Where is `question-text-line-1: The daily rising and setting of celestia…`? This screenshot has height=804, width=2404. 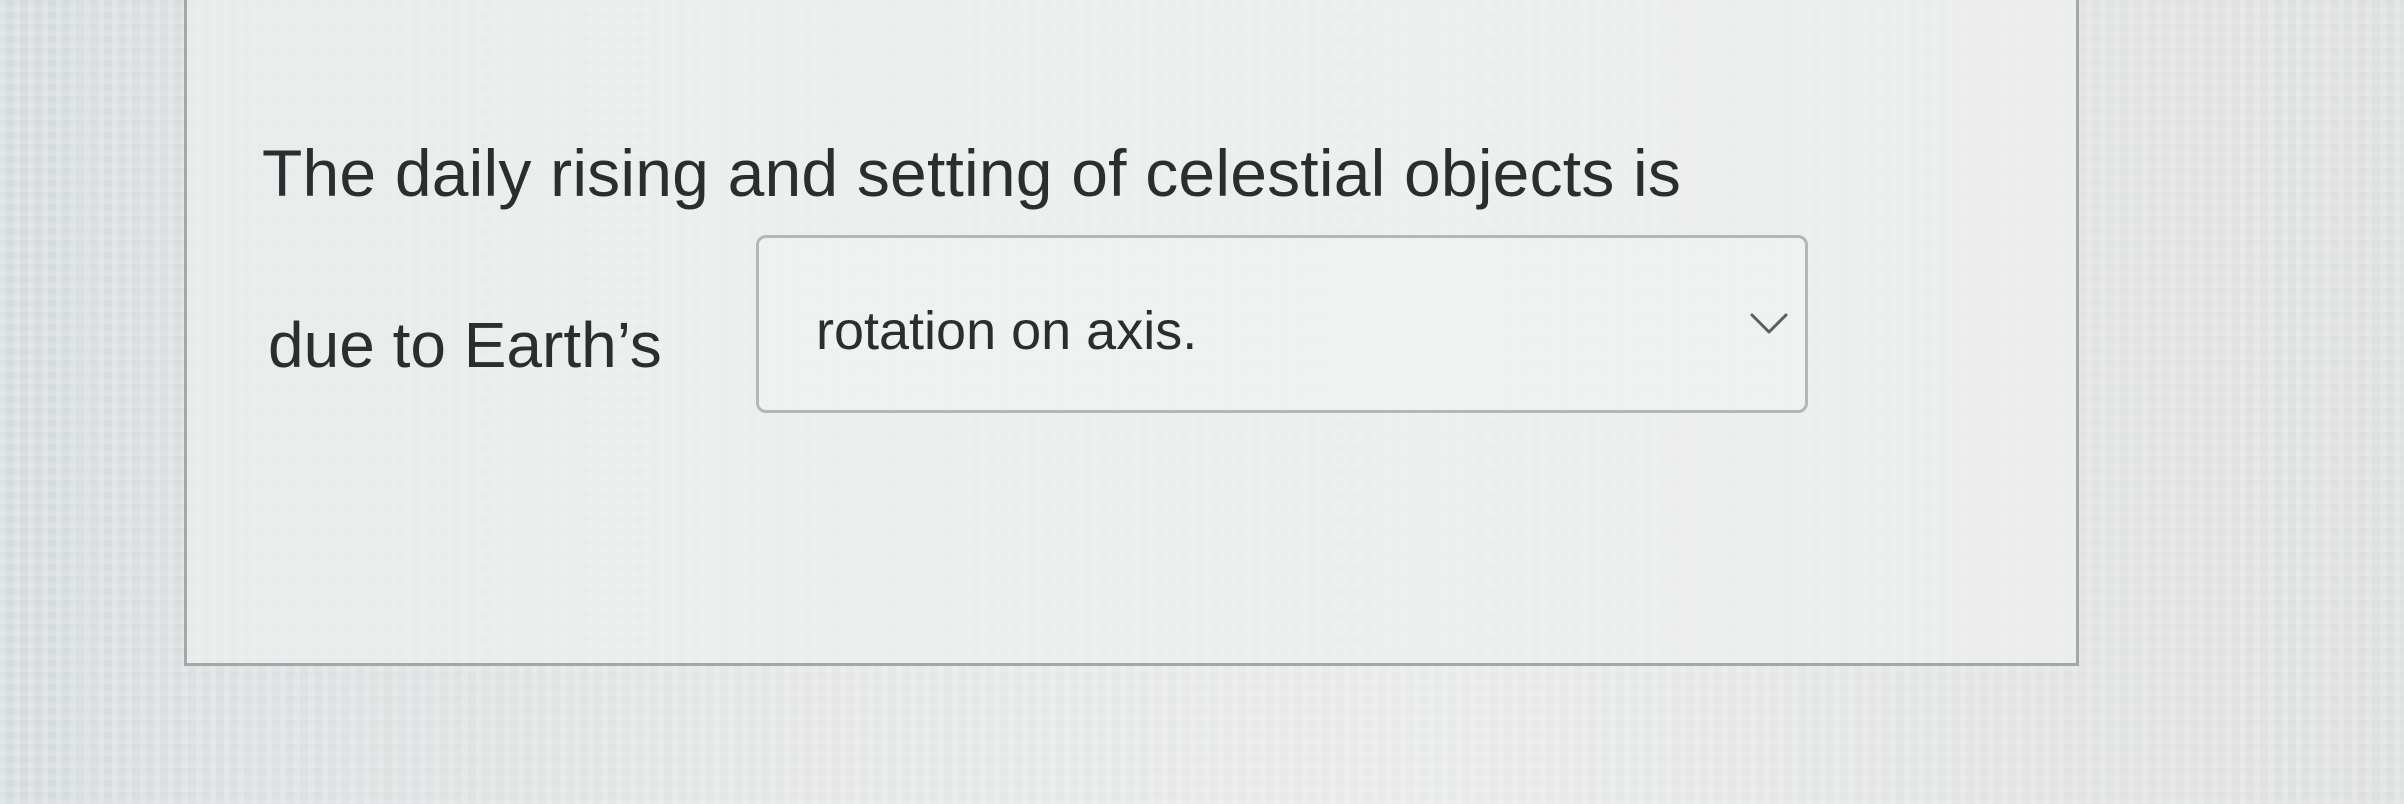 question-text-line-1: The daily rising and setting of celestia… is located at coordinates (972, 173).